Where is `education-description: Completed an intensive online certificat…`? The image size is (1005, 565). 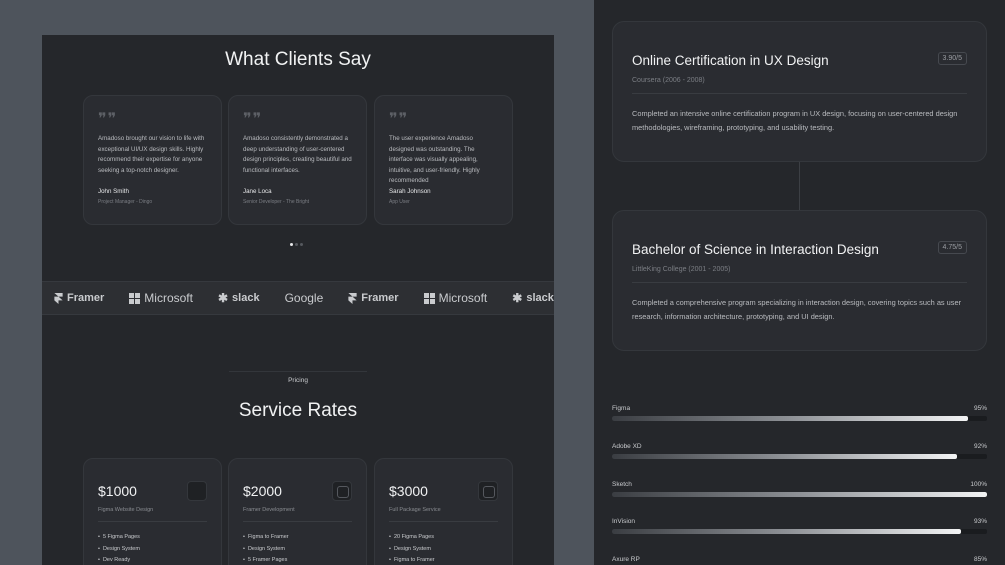
education-description: Completed an intensive online certificat… is located at coordinates (795, 120).